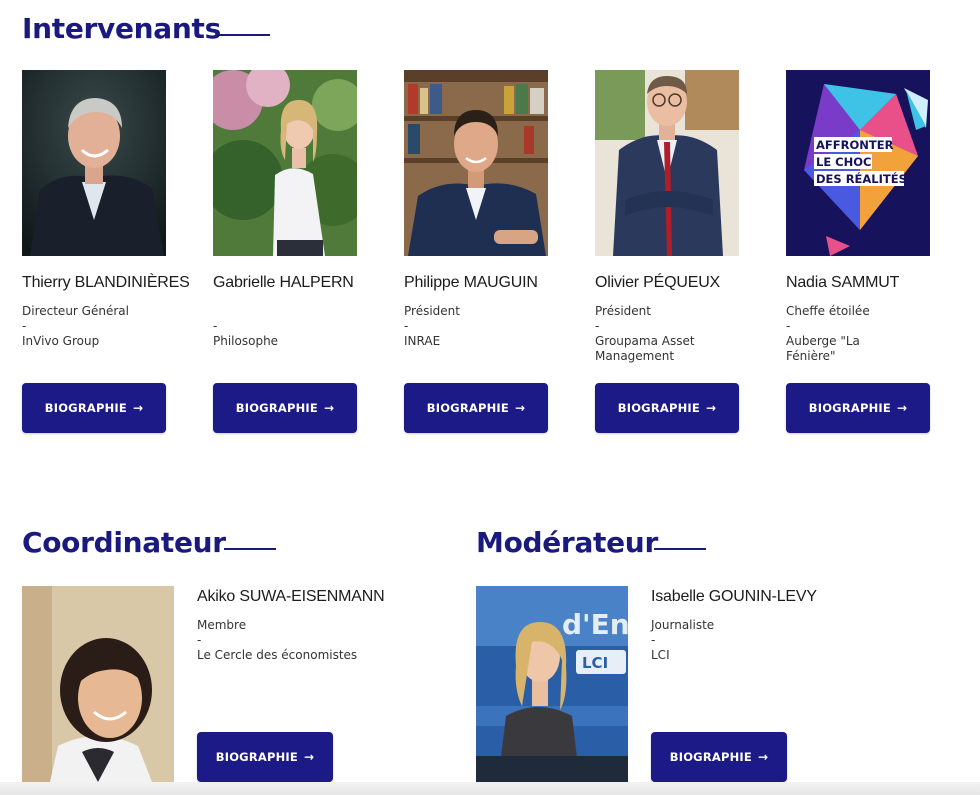 The image size is (980, 795). Describe the element at coordinates (61, 341) in the screenshot. I see `speaker-organization: InVivo Group` at that location.